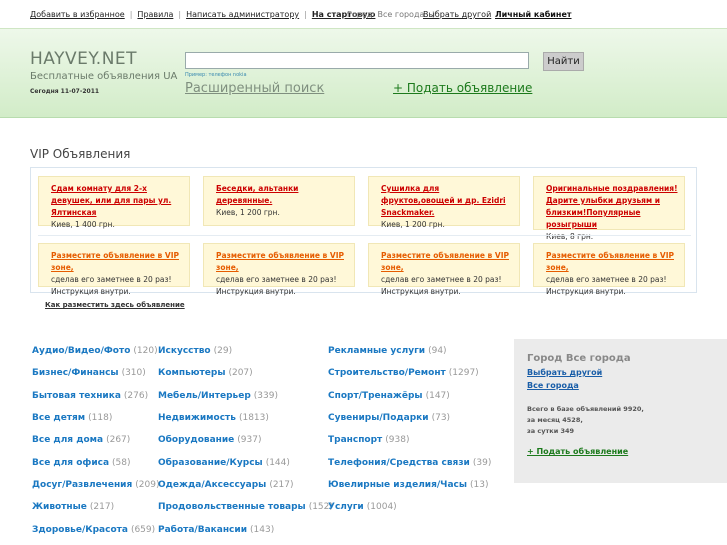  I want to click on category-name: Все детям, so click(58, 418).